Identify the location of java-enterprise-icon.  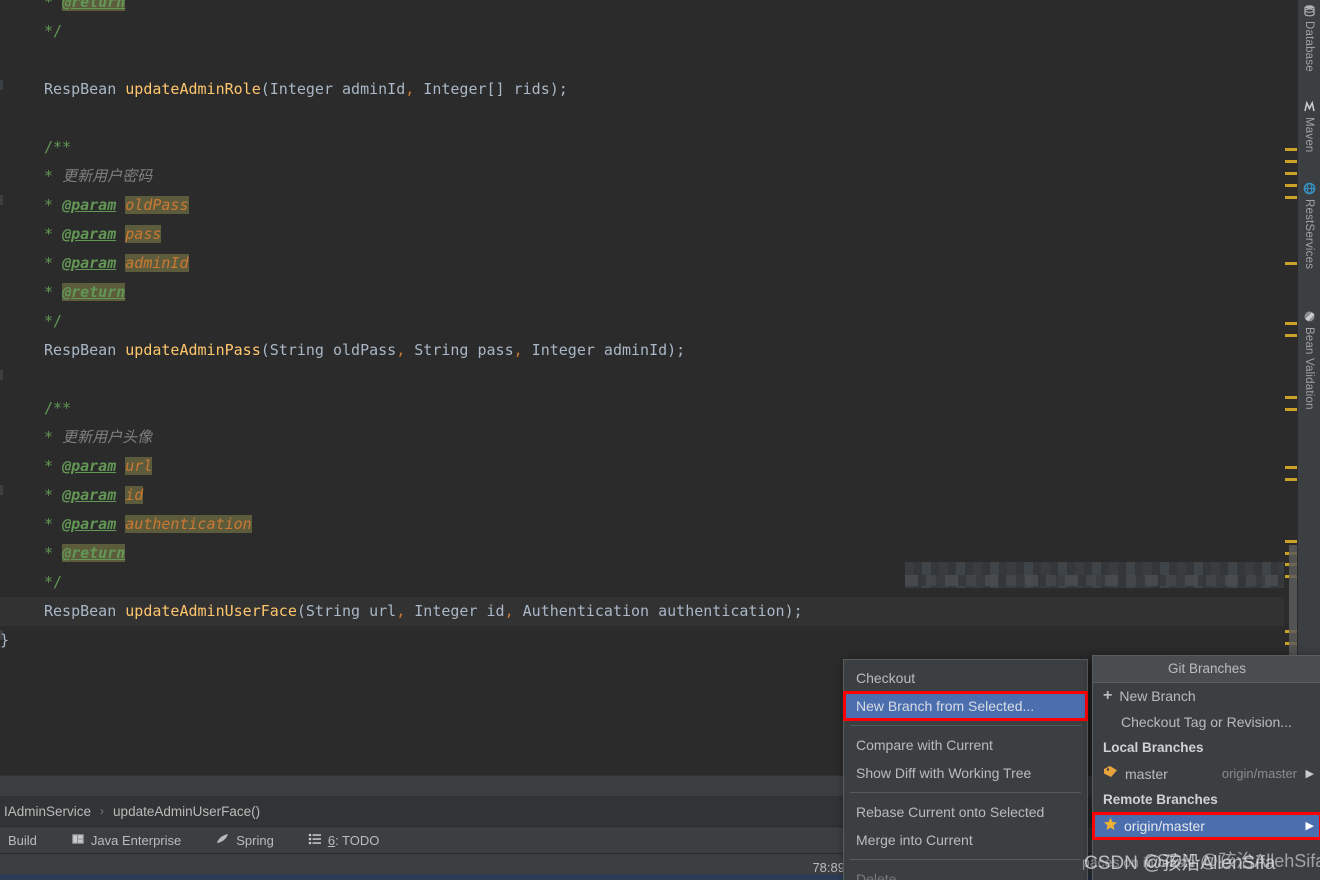
(78, 840).